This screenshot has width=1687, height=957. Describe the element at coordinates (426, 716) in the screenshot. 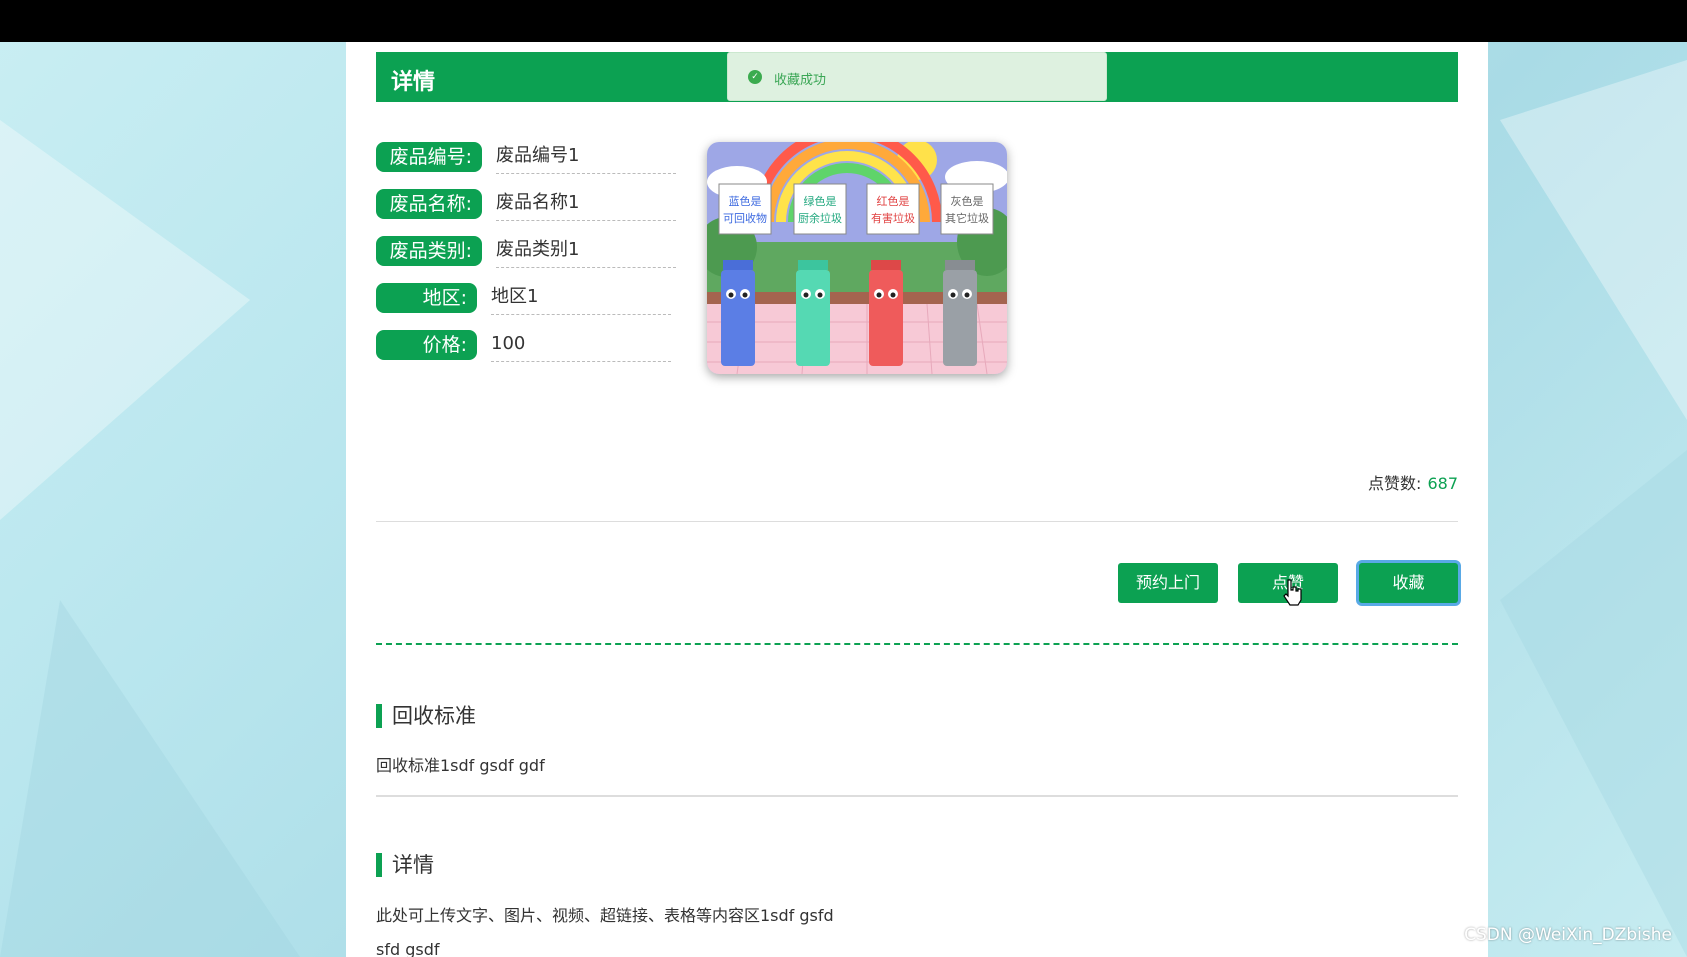

I see `standard-section-title: 回收标准` at that location.